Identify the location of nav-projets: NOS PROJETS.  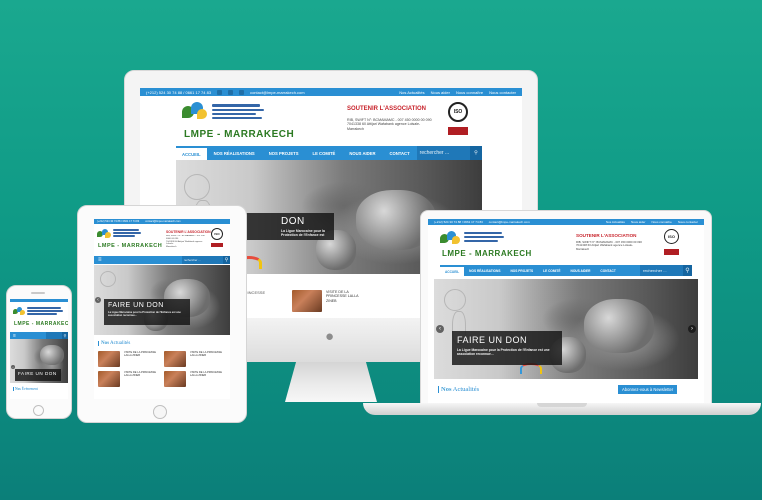
(284, 153).